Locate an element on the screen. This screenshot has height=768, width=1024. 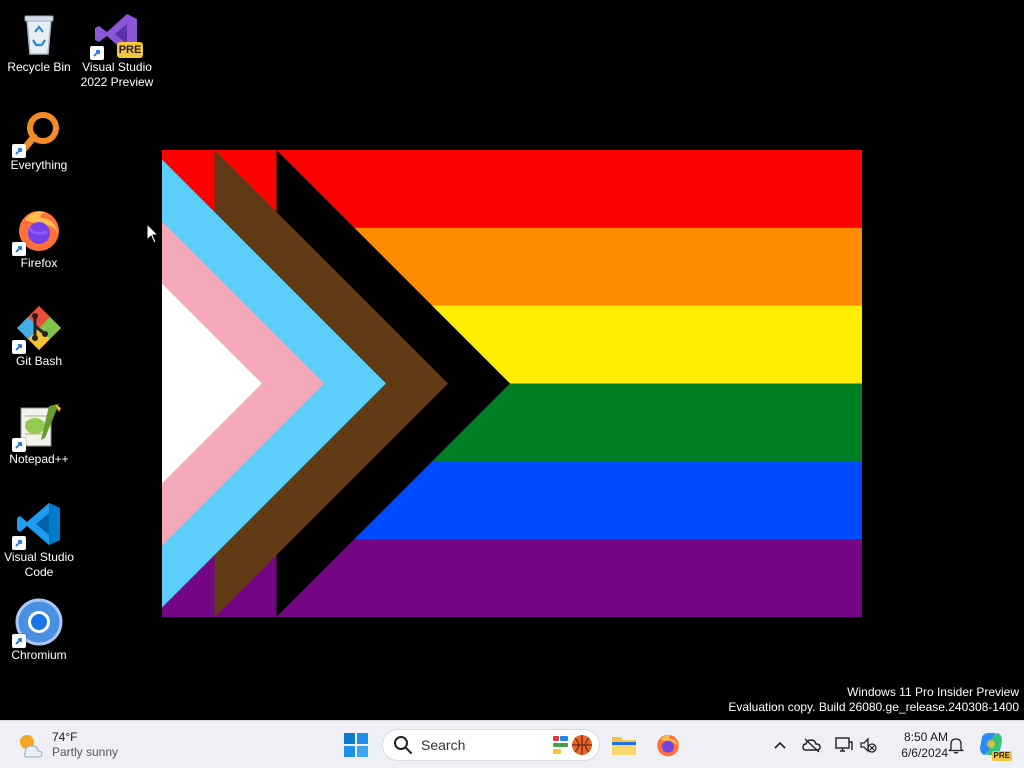
windows-start-icon is located at coordinates (356, 745).